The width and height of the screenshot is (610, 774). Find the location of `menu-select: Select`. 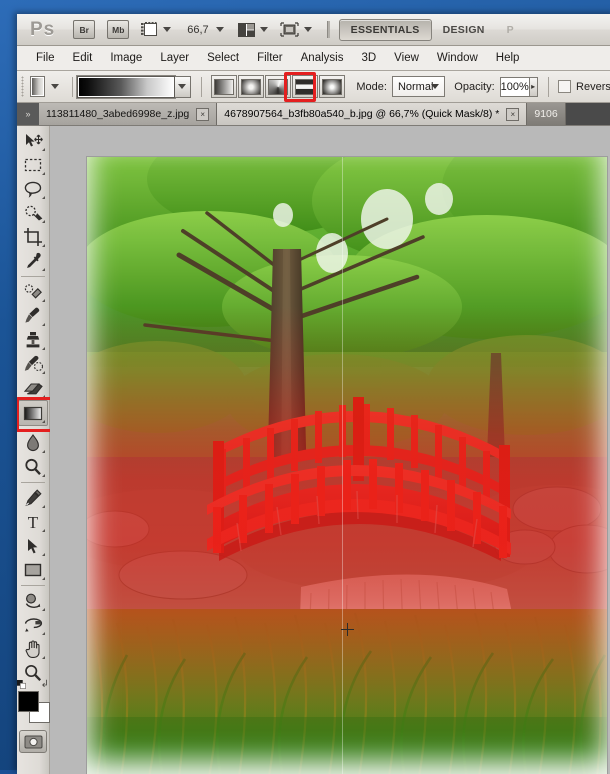

menu-select: Select is located at coordinates (223, 58).